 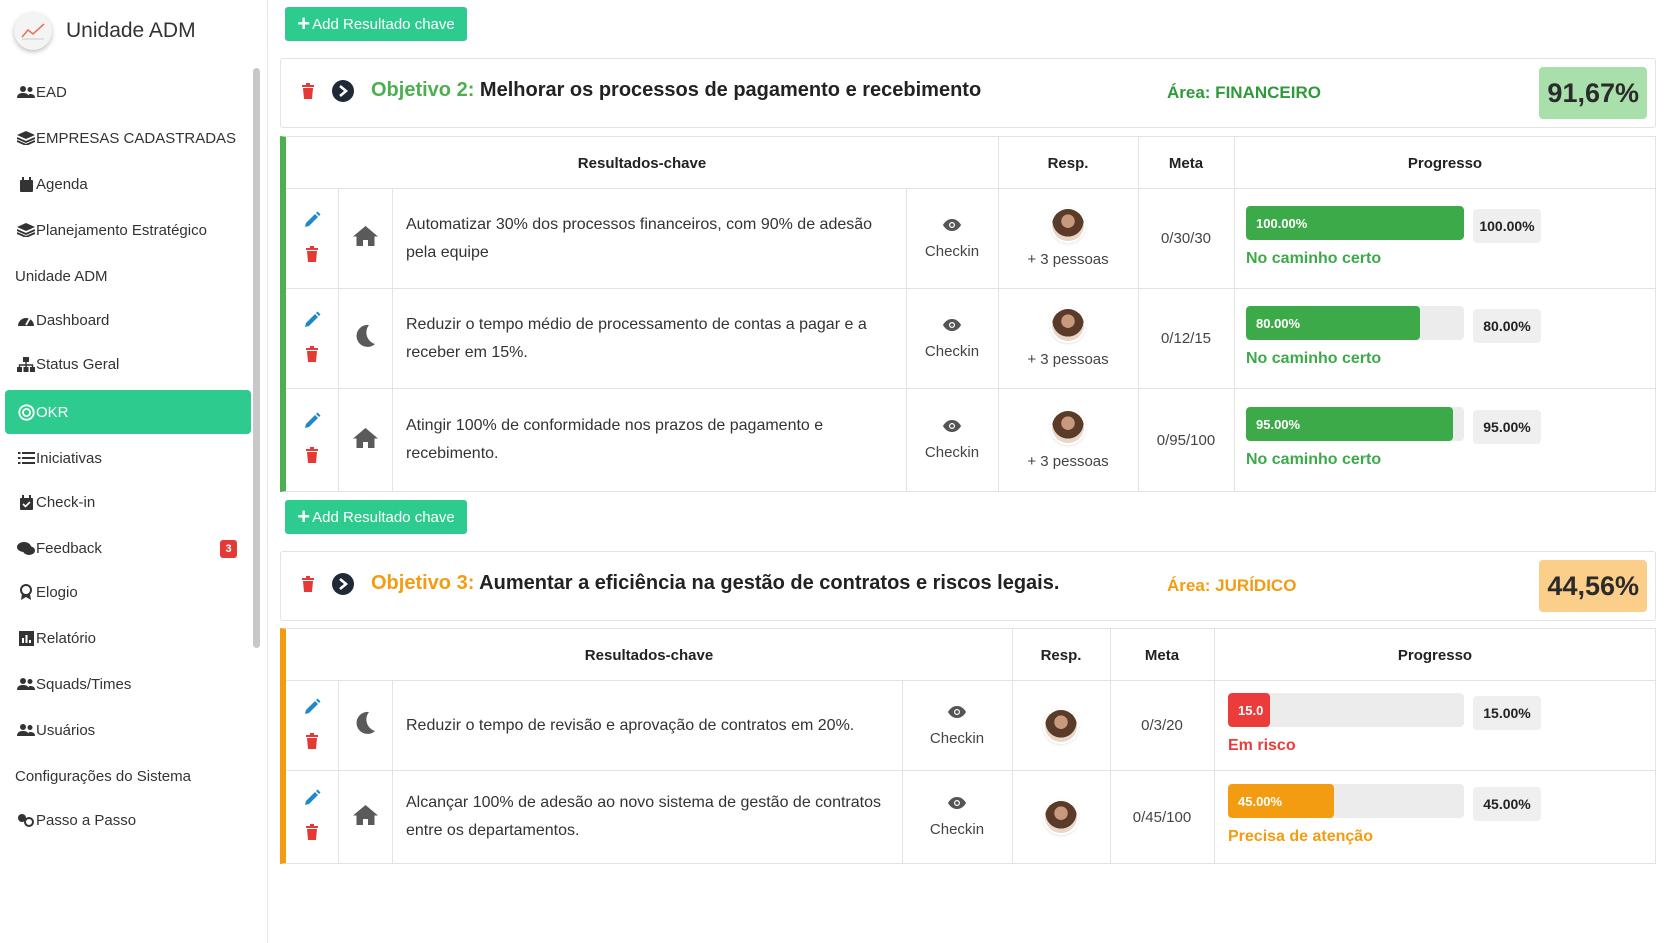 I want to click on gauge-icon, so click(x=26, y=320).